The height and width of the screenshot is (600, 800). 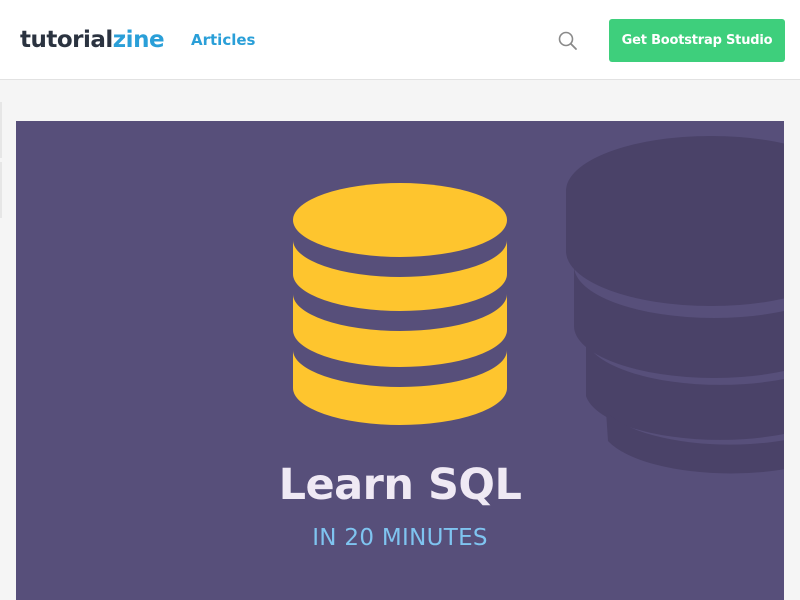 What do you see at coordinates (66, 40) in the screenshot?
I see `logo-text-tutorial: tutorial` at bounding box center [66, 40].